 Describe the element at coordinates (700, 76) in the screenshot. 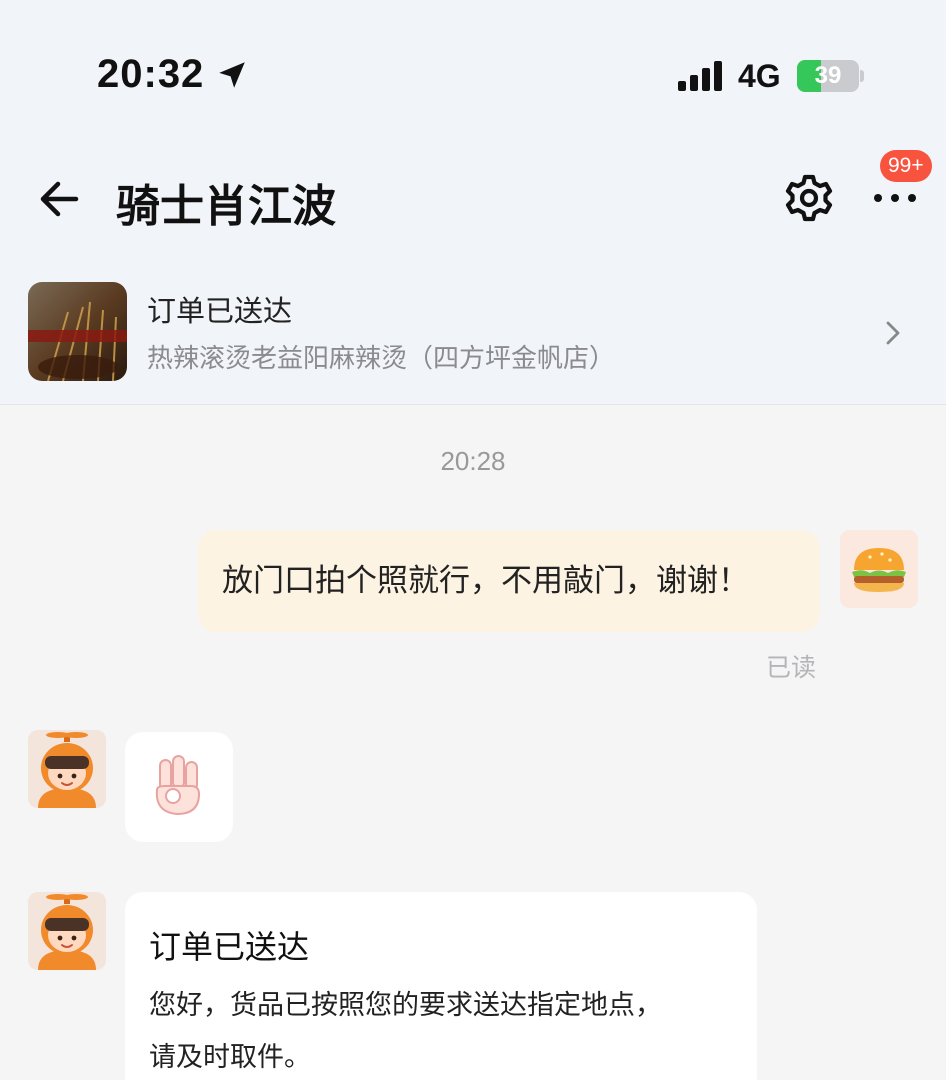

I see `cellular-signal-icon` at that location.